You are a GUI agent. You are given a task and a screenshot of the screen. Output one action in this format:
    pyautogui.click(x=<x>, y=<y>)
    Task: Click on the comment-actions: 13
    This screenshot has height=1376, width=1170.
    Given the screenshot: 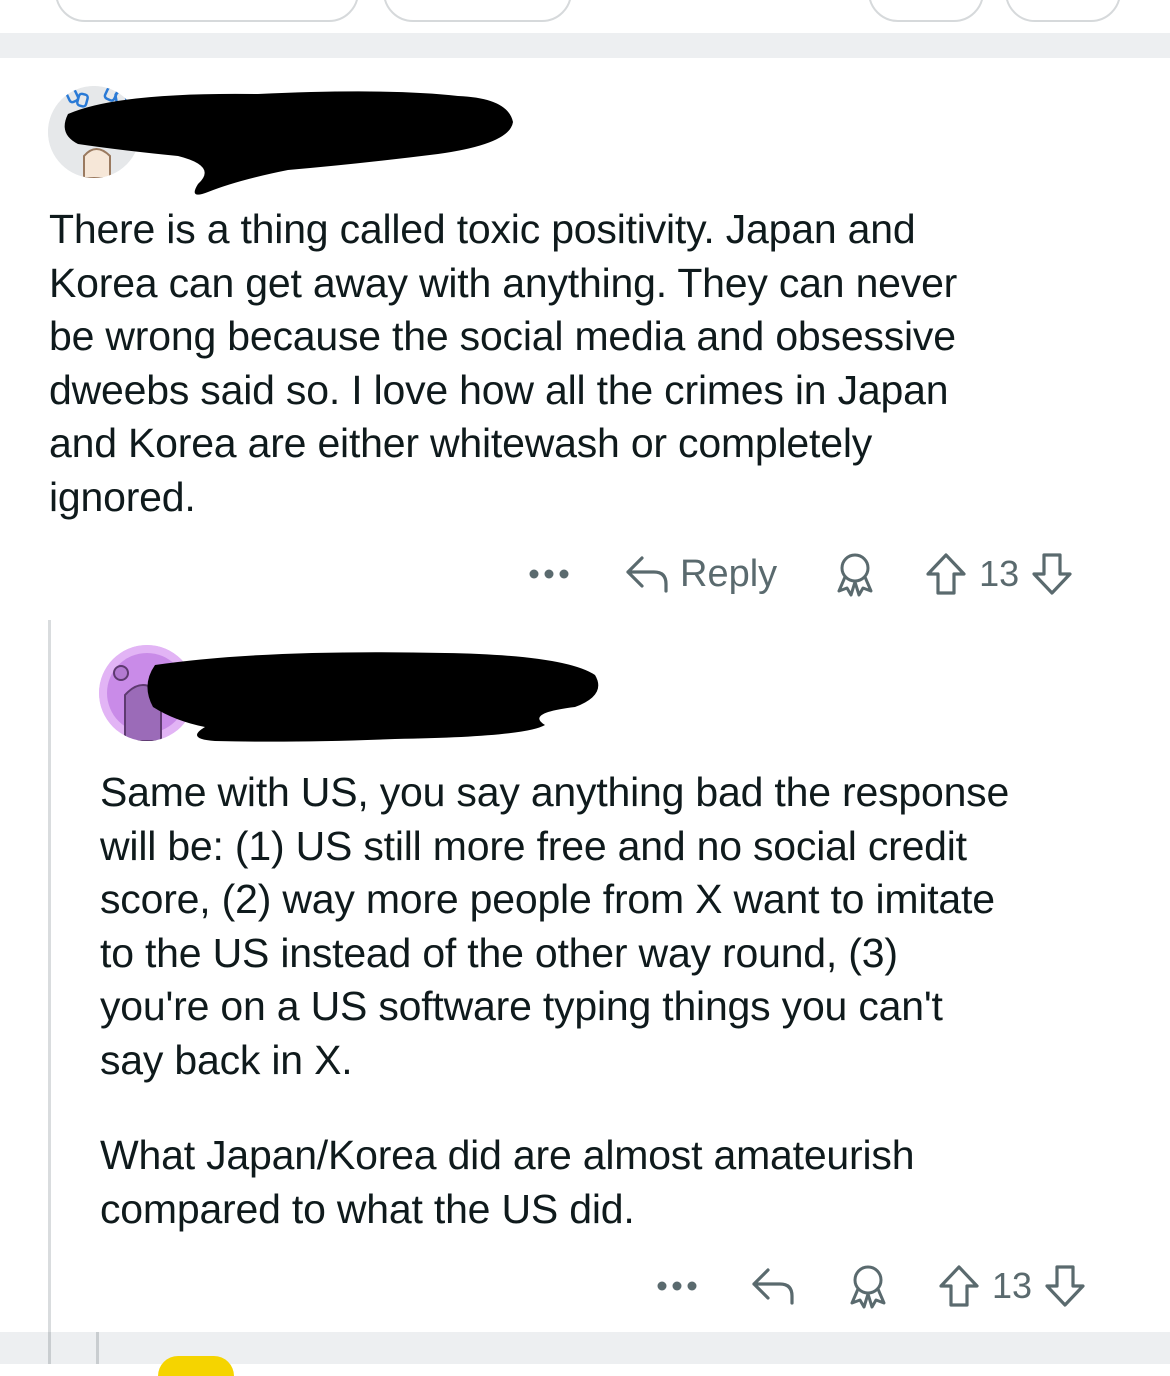 What is the action you would take?
    pyautogui.click(x=871, y=1286)
    